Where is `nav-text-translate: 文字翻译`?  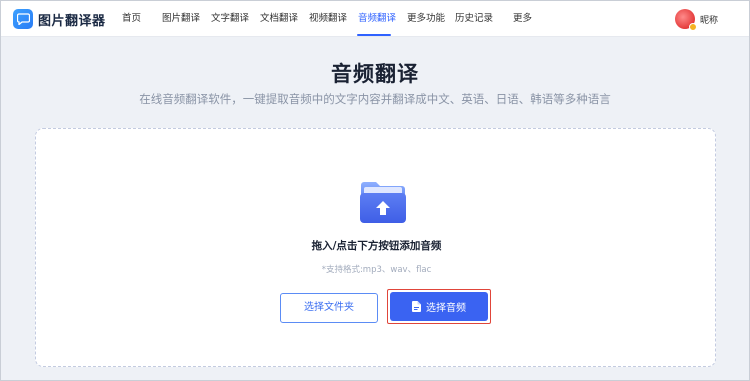
nav-text-translate: 文字翻译 is located at coordinates (230, 19).